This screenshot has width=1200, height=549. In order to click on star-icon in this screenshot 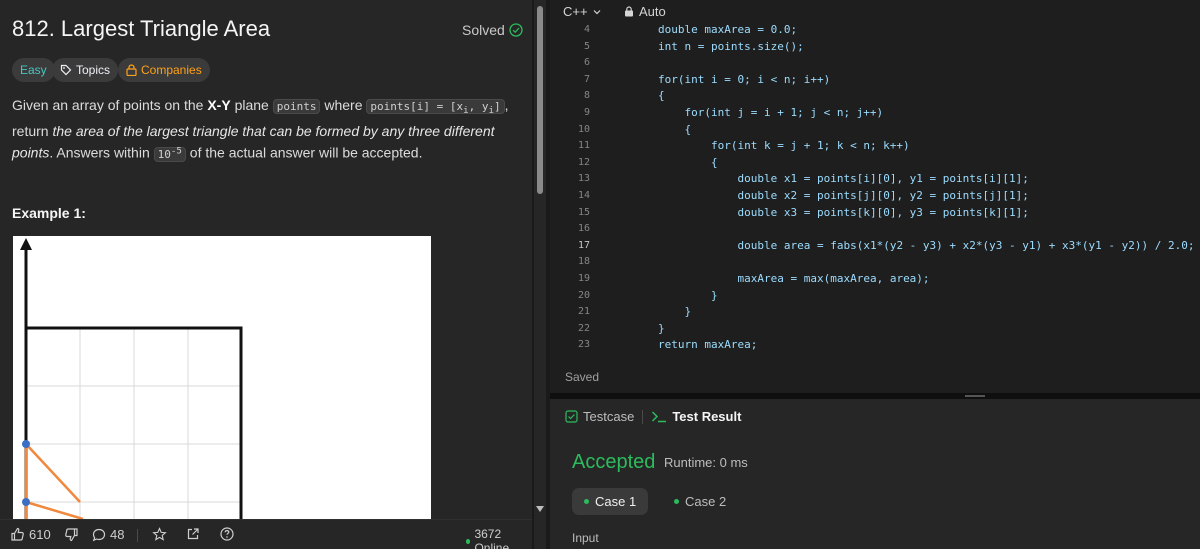, I will do `click(159, 534)`.